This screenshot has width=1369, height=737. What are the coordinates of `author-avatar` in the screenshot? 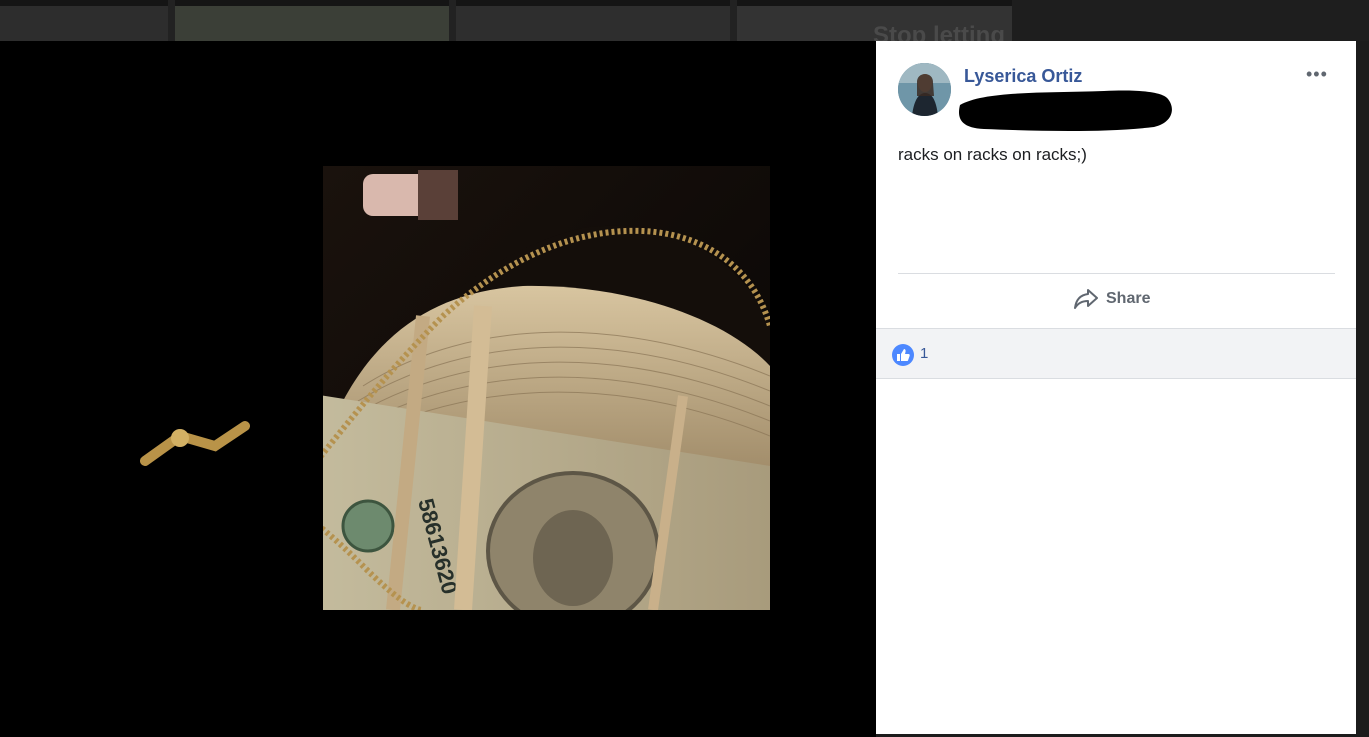 It's located at (924, 89).